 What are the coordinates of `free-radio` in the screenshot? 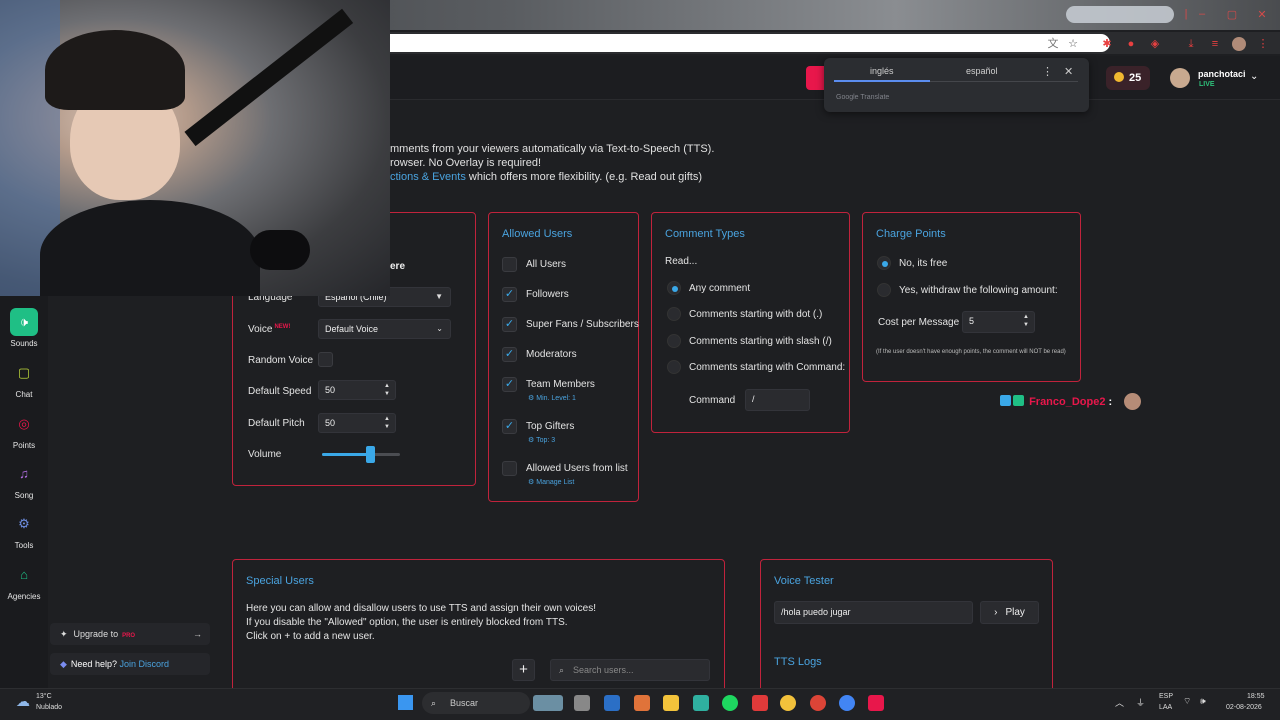 It's located at (884, 263).